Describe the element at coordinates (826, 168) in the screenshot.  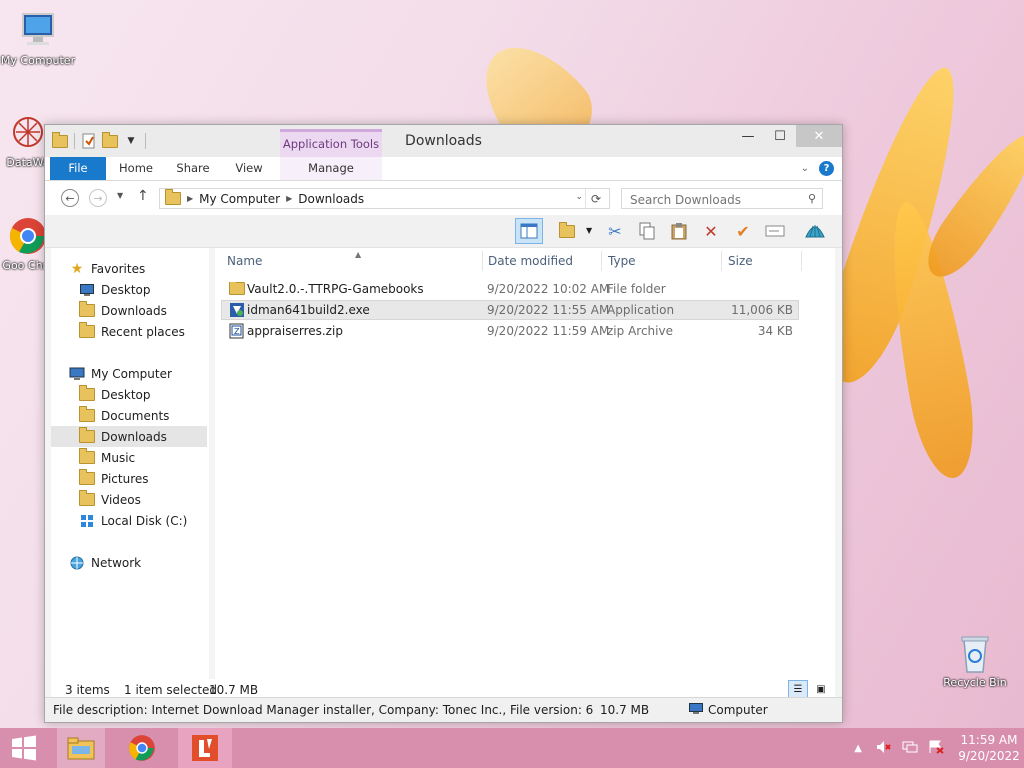
I see `help-icon: ?` at that location.